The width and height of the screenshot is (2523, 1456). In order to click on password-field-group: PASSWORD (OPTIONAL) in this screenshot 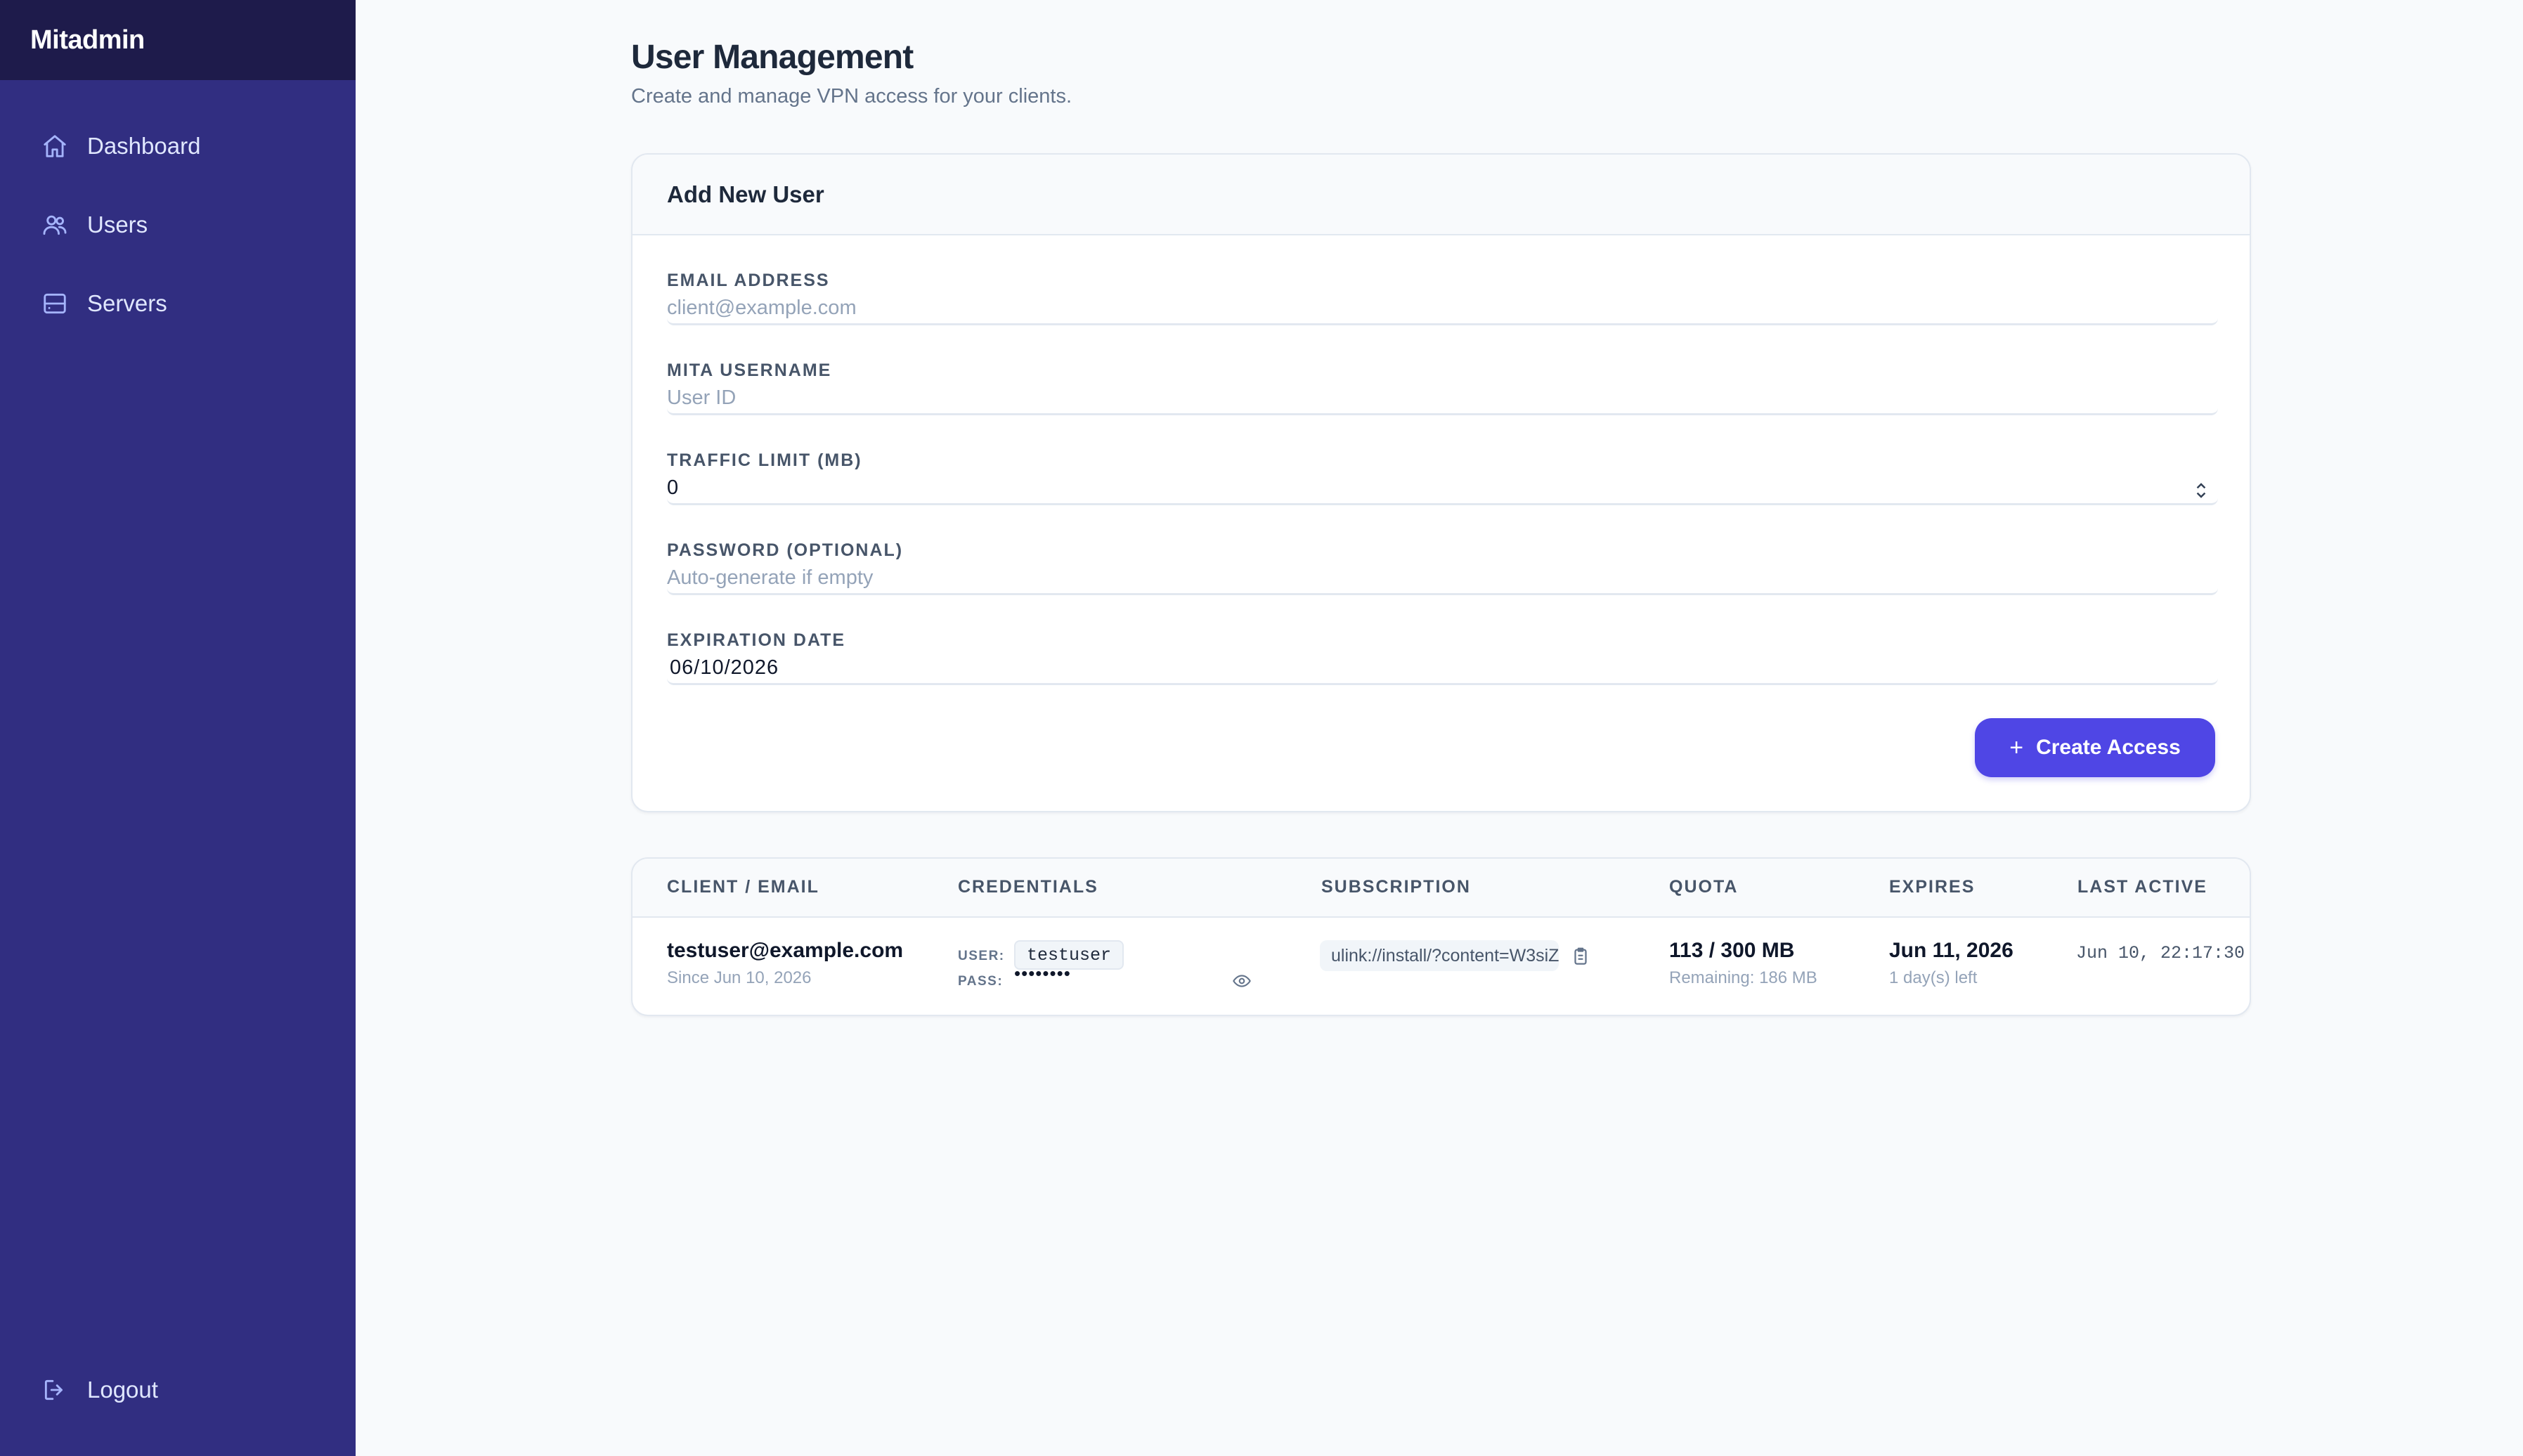, I will do `click(1443, 585)`.